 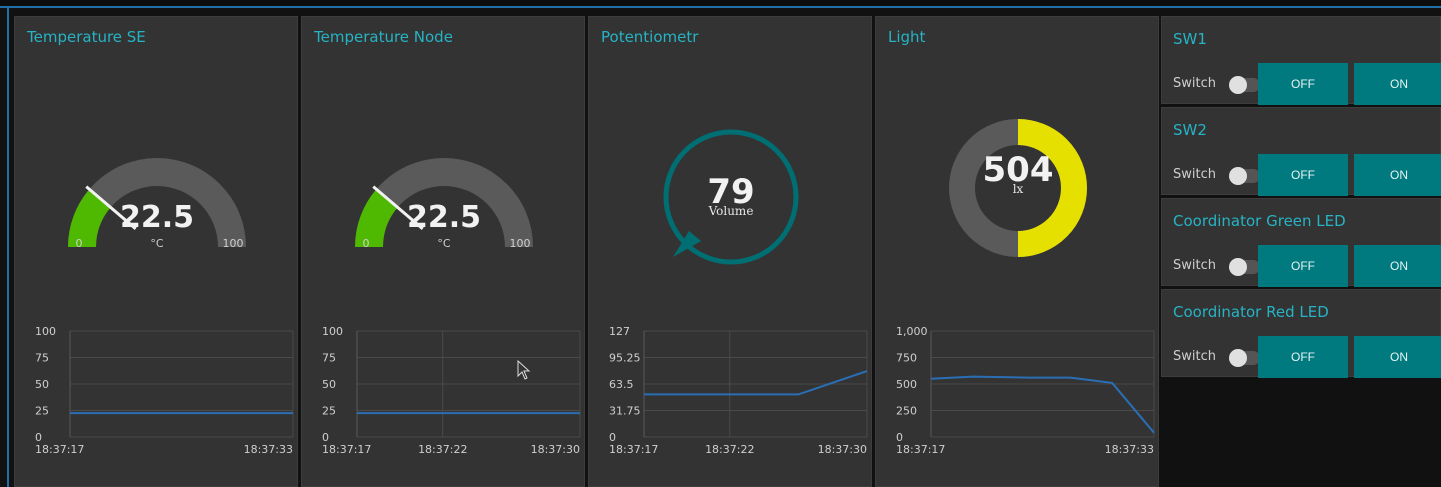 What do you see at coordinates (8, 246) in the screenshot?
I see `window-left-border` at bounding box center [8, 246].